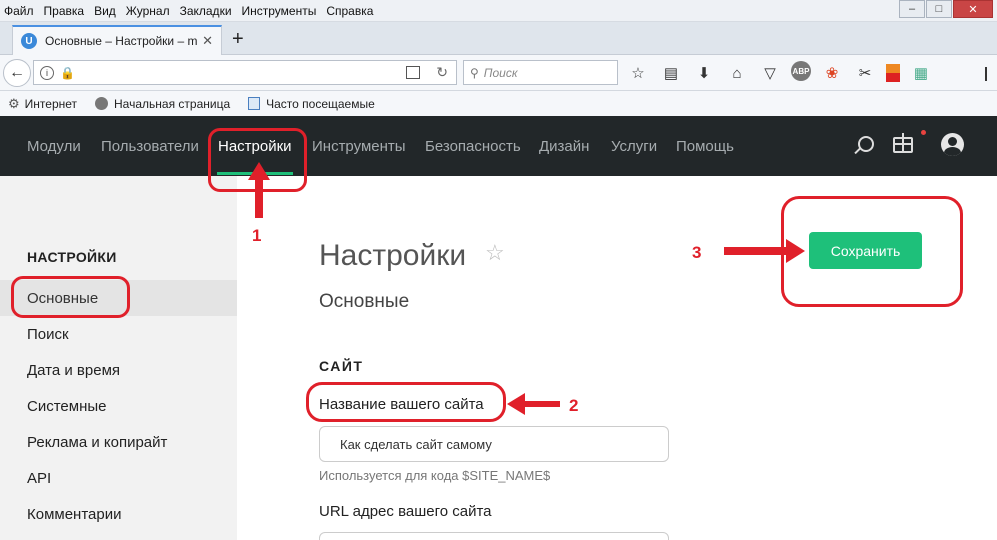  What do you see at coordinates (764, 251) in the screenshot?
I see `arrow-right-icon` at bounding box center [764, 251].